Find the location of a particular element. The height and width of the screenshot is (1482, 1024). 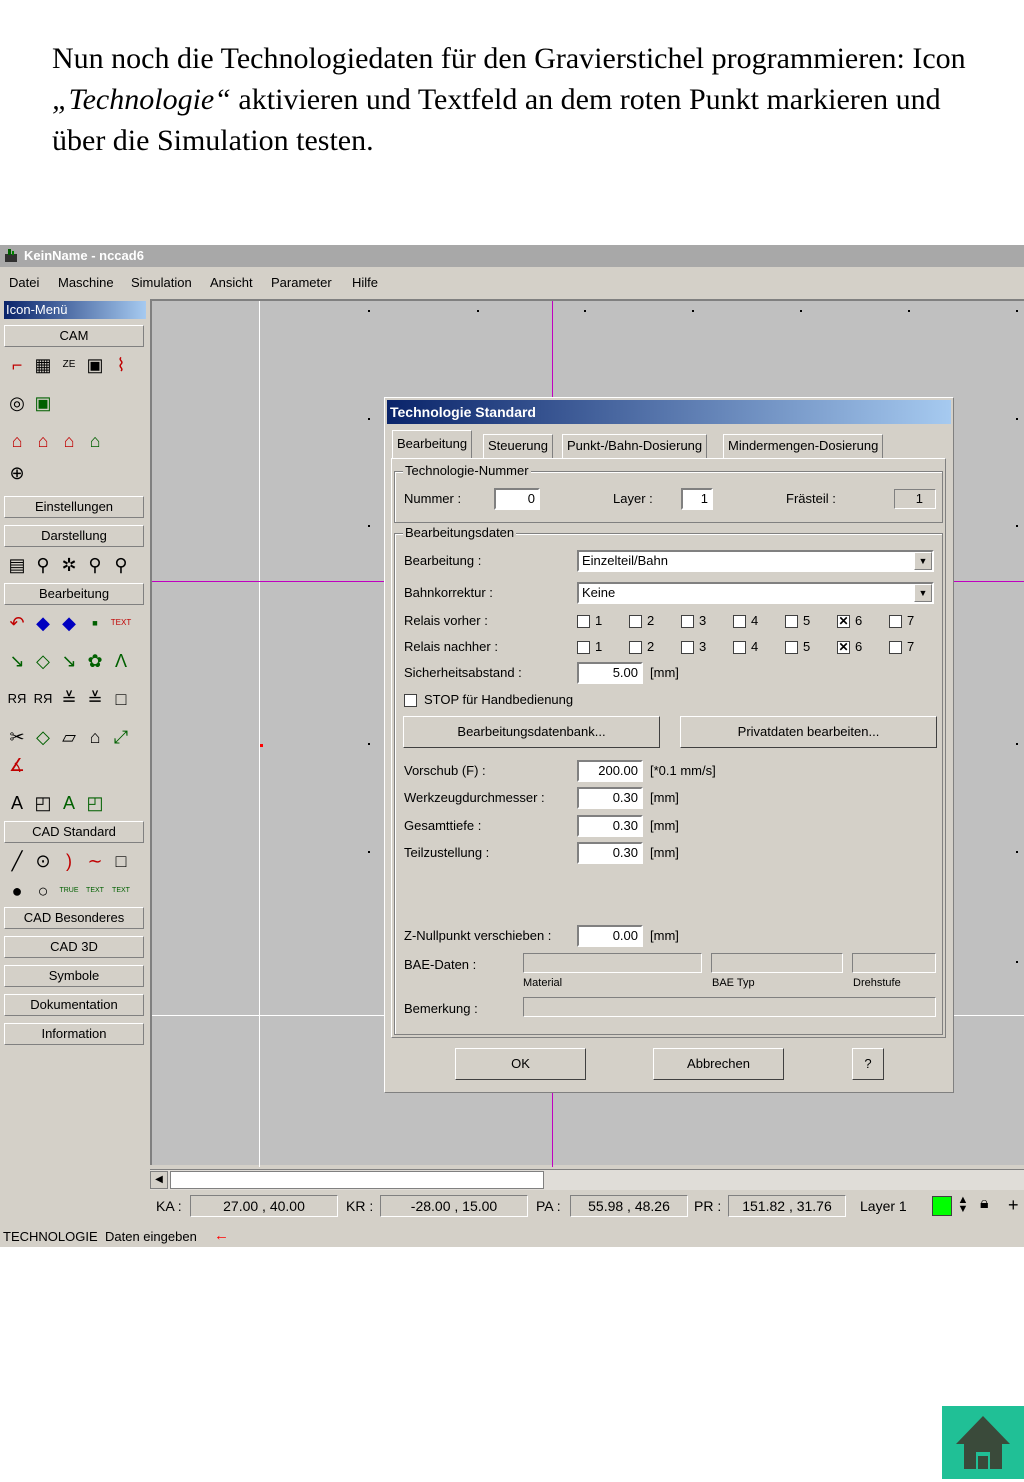

tab-punkt-bahn-dosierung: Punkt-/Bahn-Dosierung is located at coordinates (635, 446).